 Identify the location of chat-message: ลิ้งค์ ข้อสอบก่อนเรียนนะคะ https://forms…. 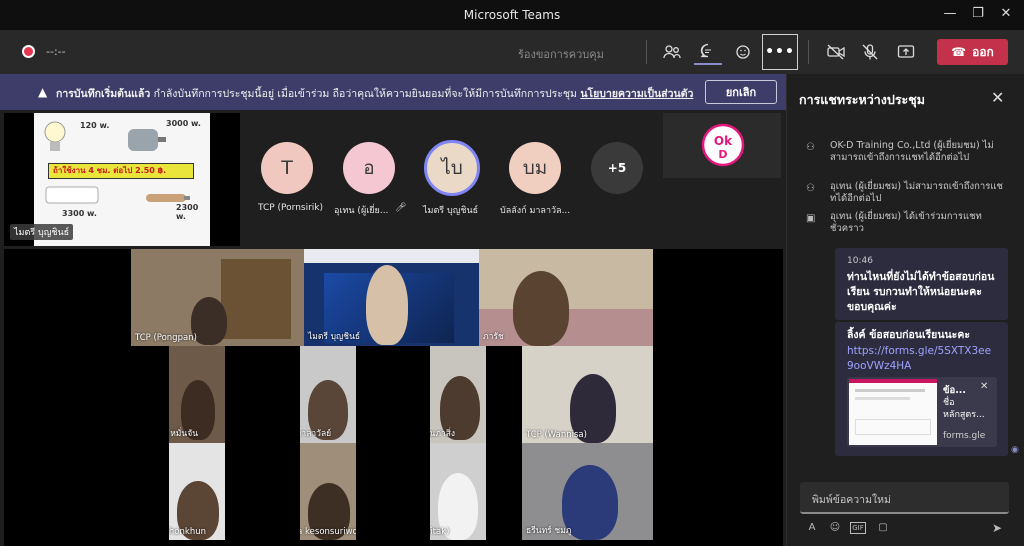
(921, 389).